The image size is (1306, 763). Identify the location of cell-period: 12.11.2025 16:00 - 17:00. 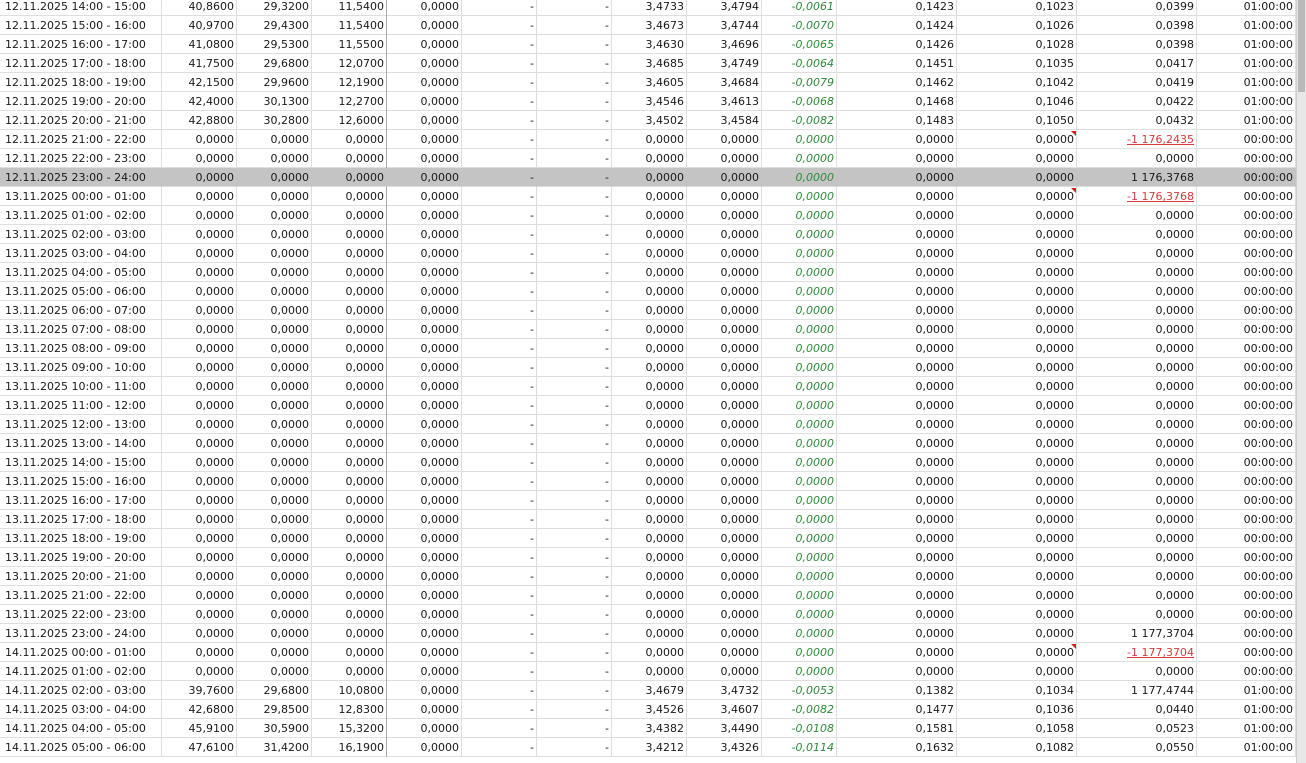
(81, 44).